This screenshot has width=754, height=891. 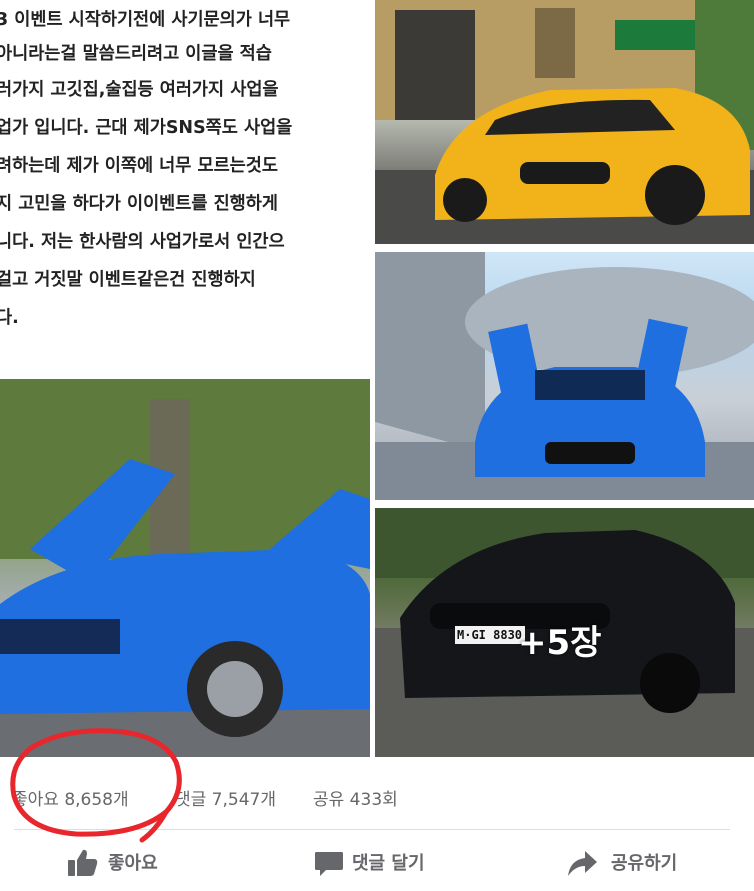 What do you see at coordinates (388, 863) in the screenshot?
I see `comment-button-label: 댓글 달기` at bounding box center [388, 863].